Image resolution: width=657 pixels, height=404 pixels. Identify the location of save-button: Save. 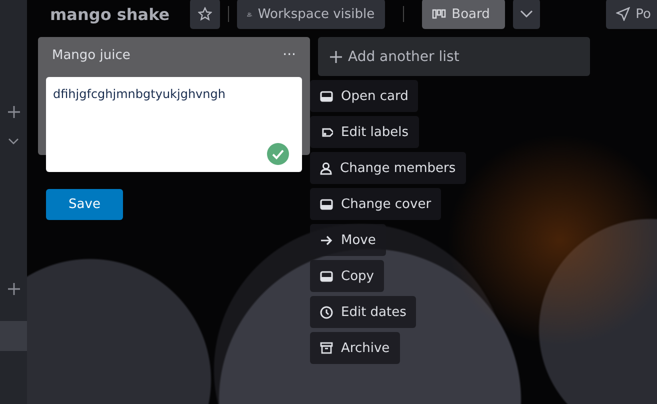
(84, 204).